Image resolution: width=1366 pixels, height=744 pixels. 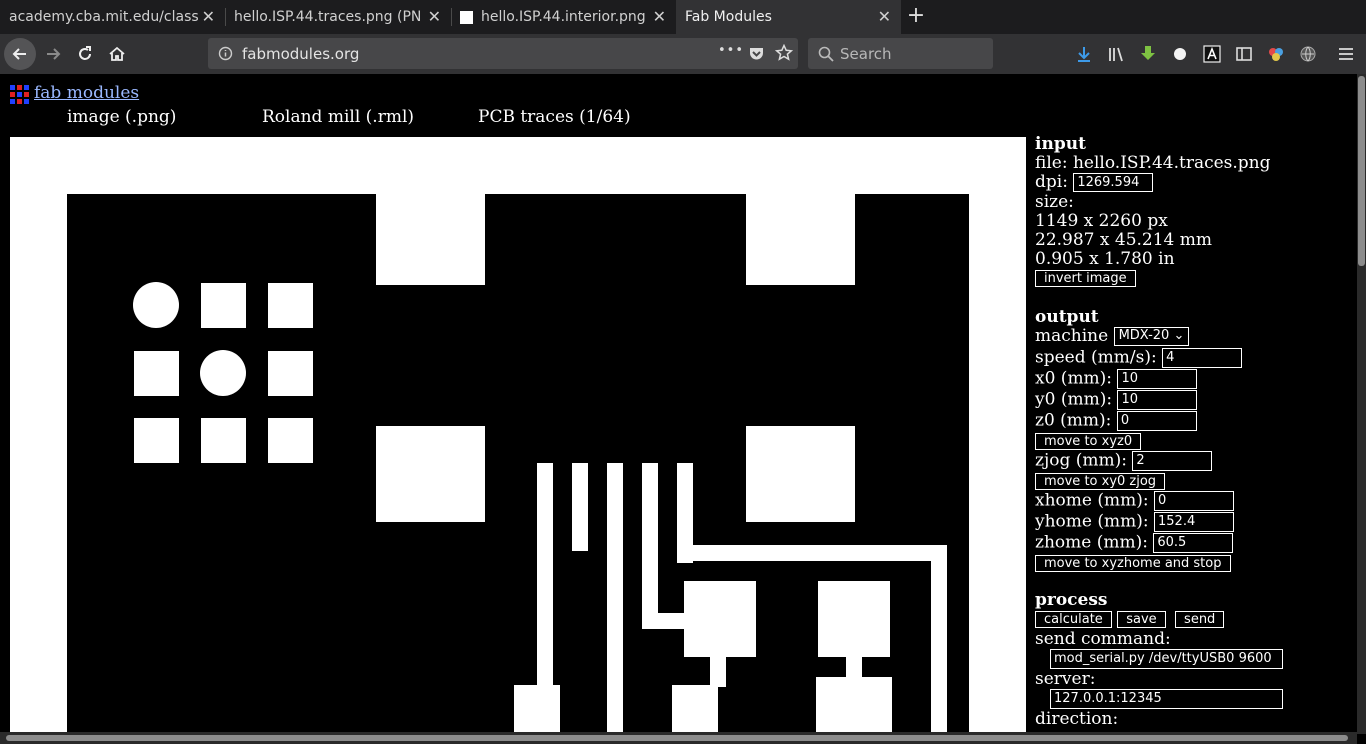 I want to click on back-button, so click(x=20, y=54).